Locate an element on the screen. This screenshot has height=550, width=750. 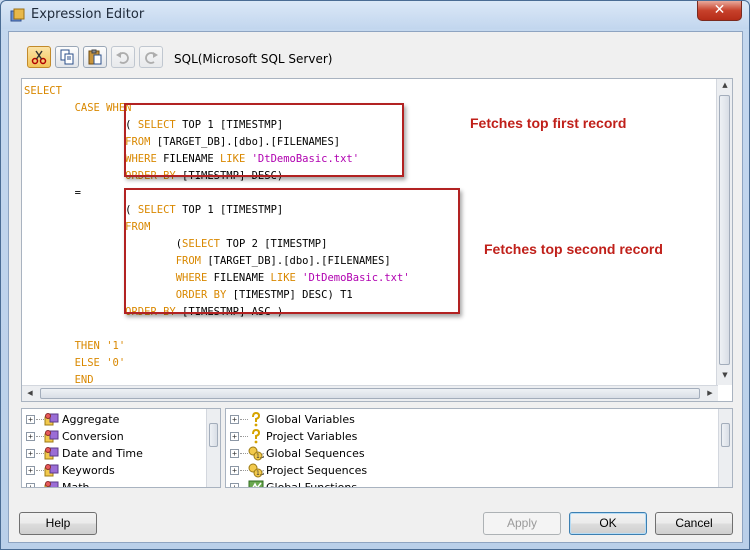
code-line: THEN '1' is located at coordinates (75, 346).